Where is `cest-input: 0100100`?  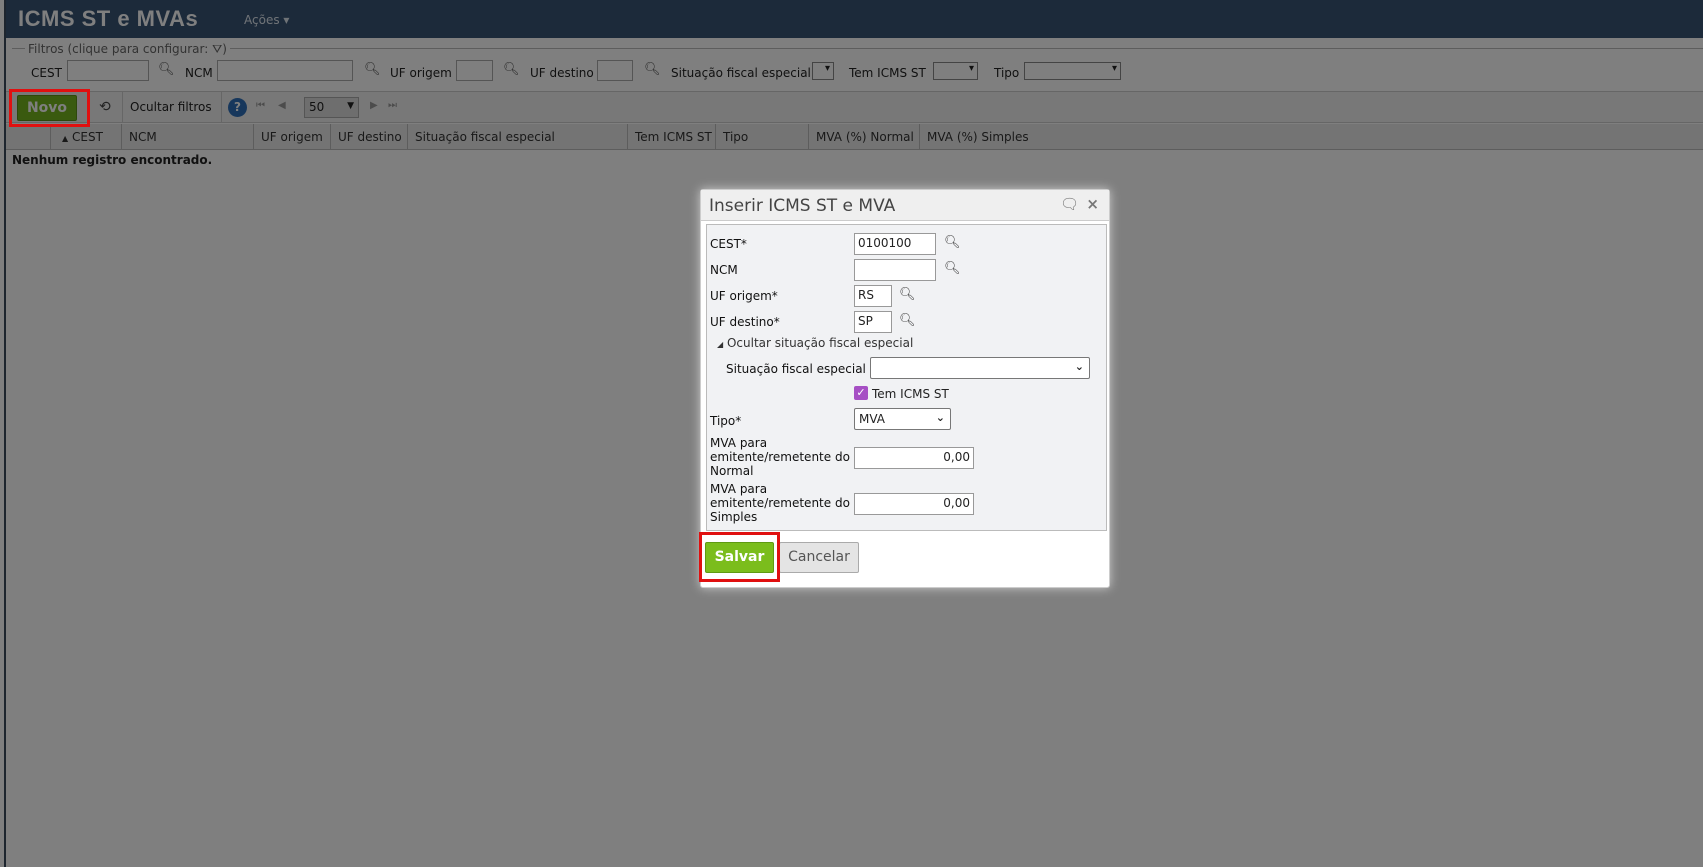
cest-input: 0100100 is located at coordinates (895, 244).